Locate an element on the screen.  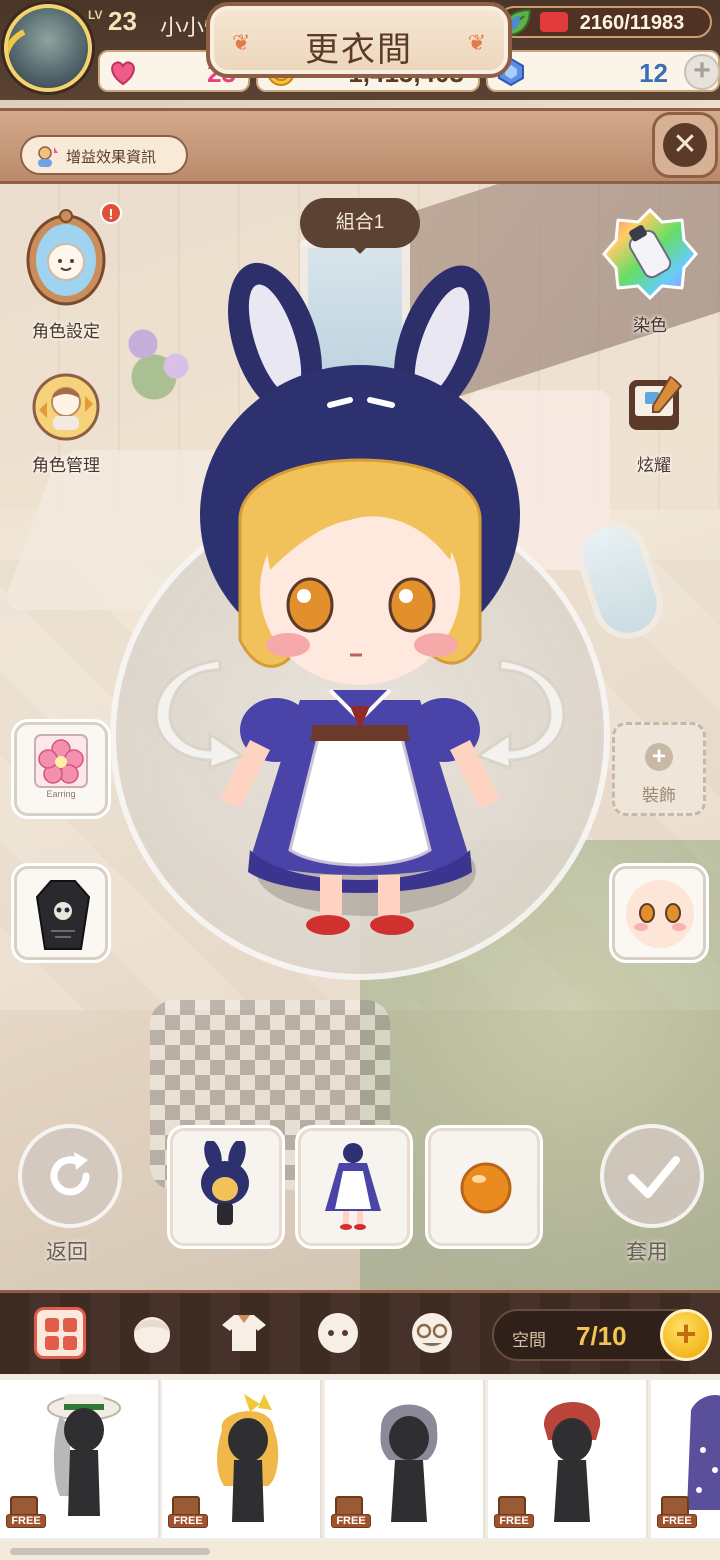
category-bar: 空間 7/10 + is located at coordinates (360, 1332).